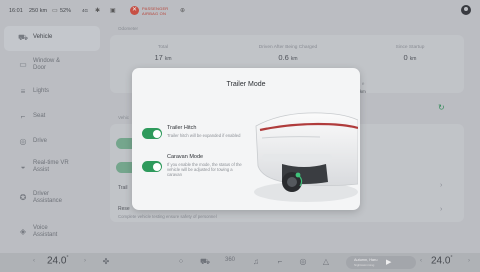 Image resolution: width=480 pixels, height=272 pixels. What do you see at coordinates (152, 166) in the screenshot?
I see `caravan-mode-toggle` at bounding box center [152, 166].